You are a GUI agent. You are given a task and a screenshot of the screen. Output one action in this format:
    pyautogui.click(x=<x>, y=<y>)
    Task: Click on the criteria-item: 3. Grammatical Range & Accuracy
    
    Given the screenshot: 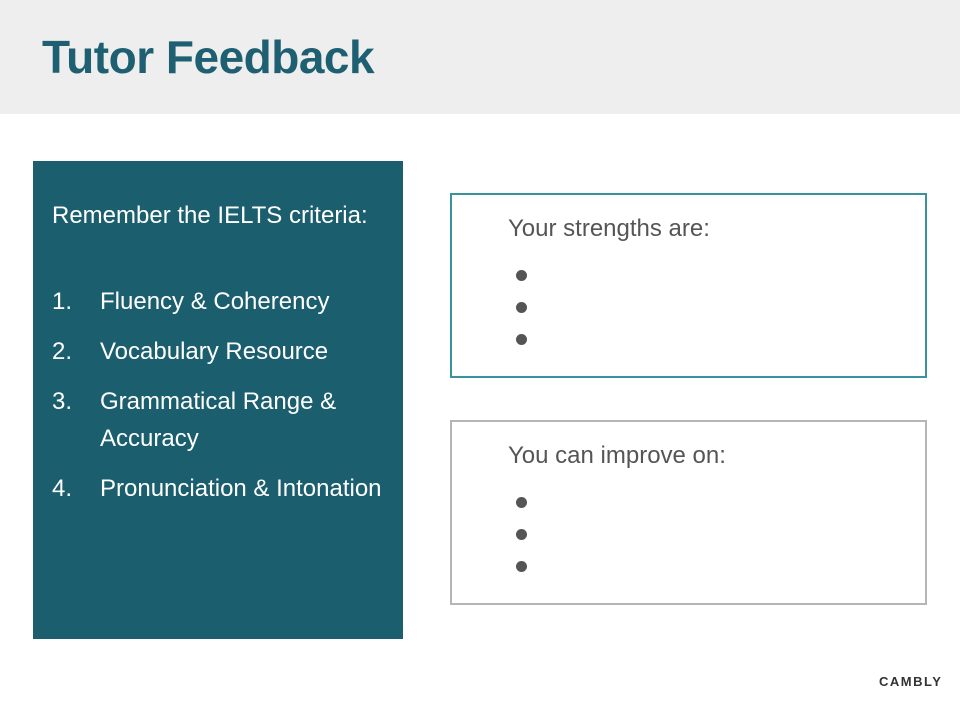 What is the action you would take?
    pyautogui.click(x=222, y=420)
    